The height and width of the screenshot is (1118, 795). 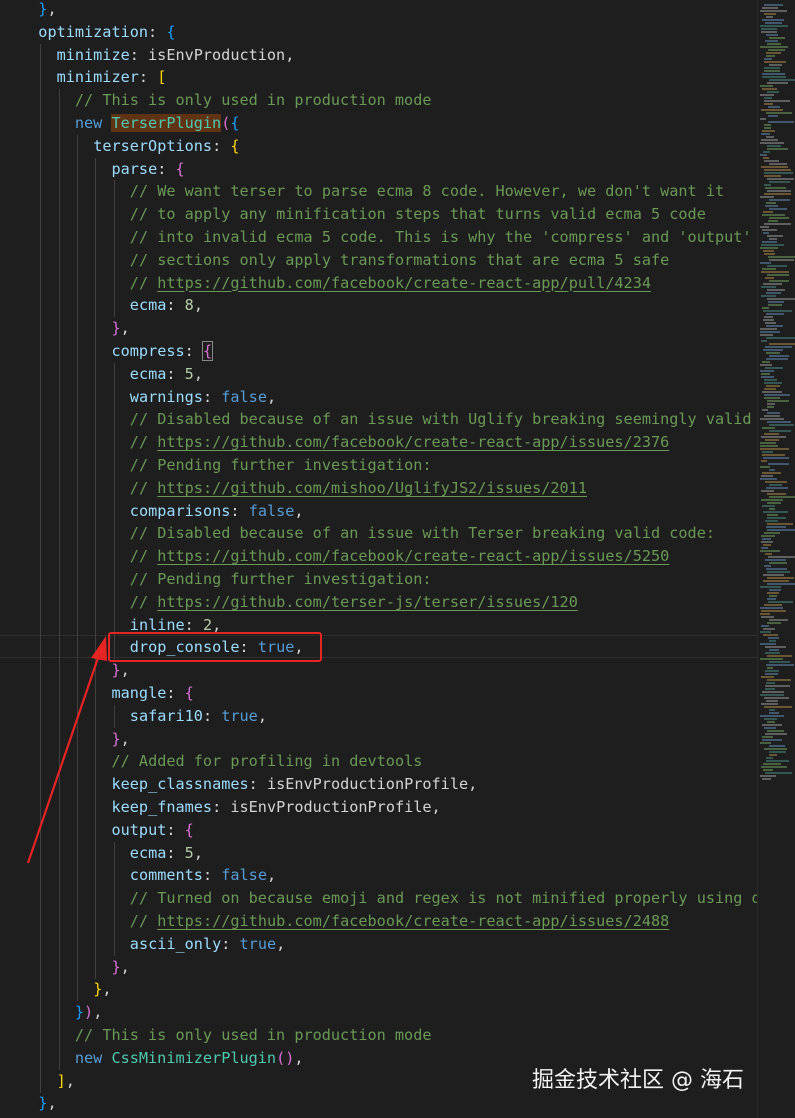 I want to click on code-text: terserOptions: {, so click(x=166, y=146).